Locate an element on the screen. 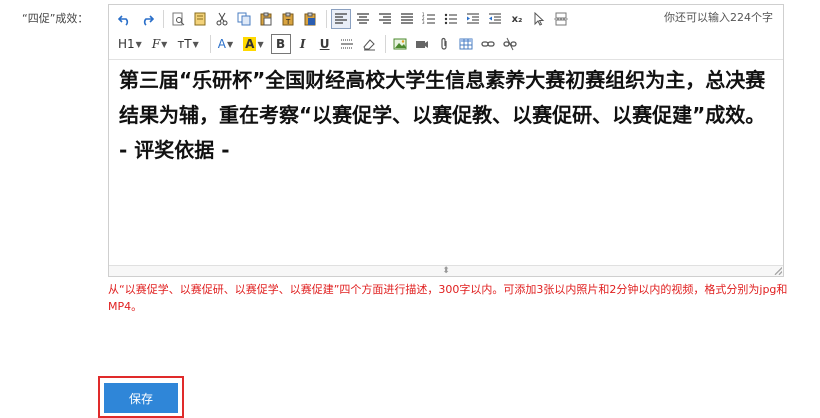 The width and height of the screenshot is (820, 418). align-center-icon is located at coordinates (363, 19).